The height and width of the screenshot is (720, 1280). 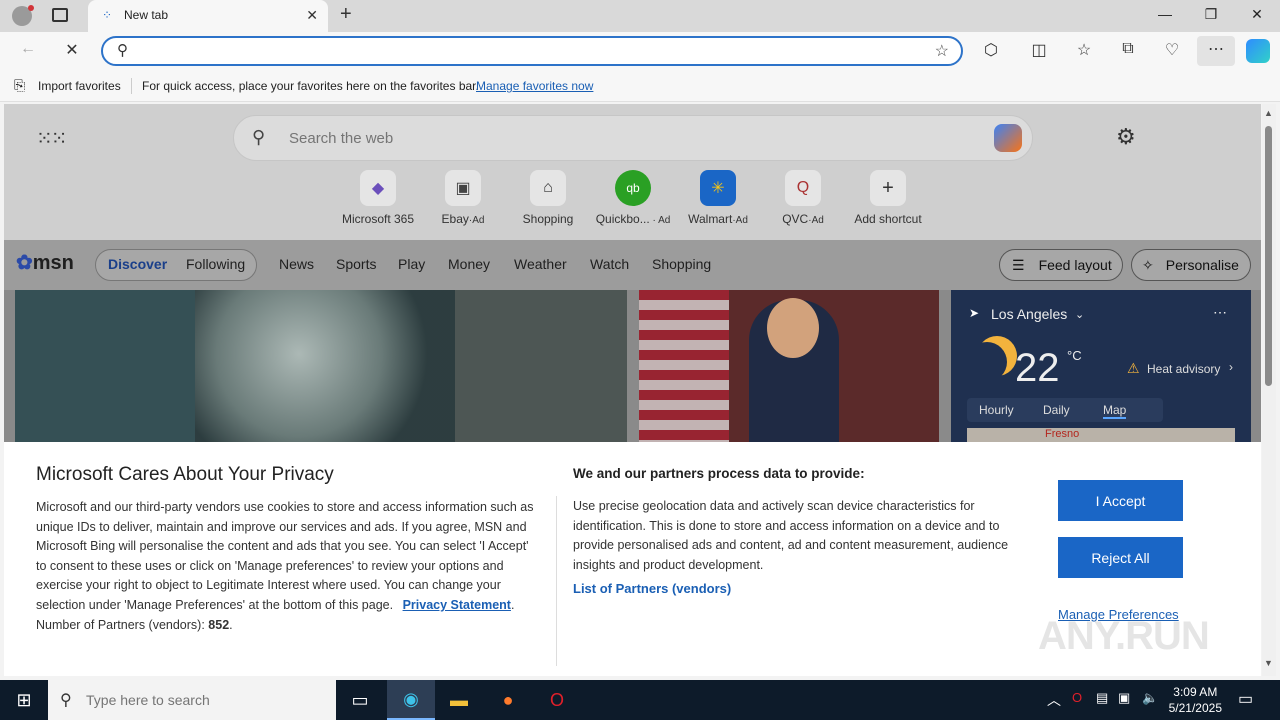 What do you see at coordinates (681, 264) in the screenshot?
I see `nav-shopping: Shopping` at bounding box center [681, 264].